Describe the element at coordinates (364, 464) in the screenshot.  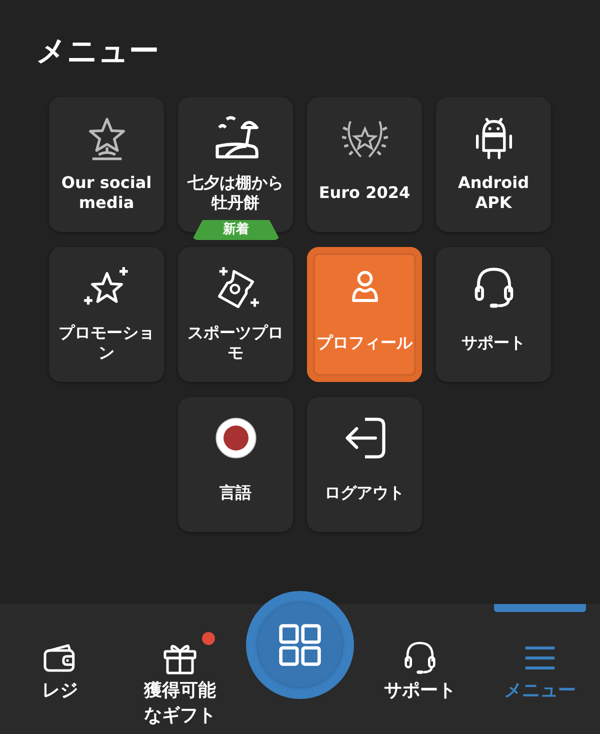
I see `menu-tile: ログアウト` at that location.